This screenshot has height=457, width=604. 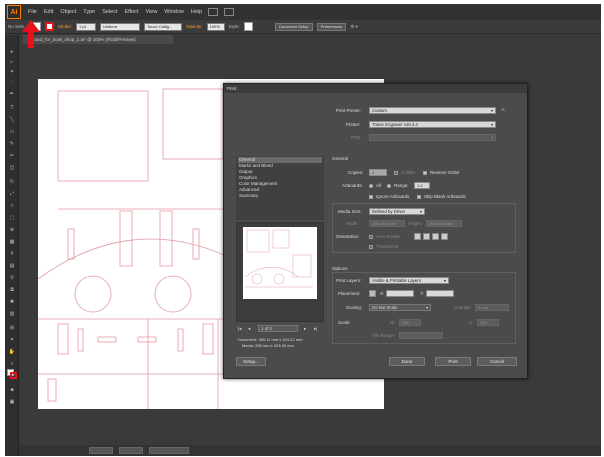 I want to click on zoom-tool-icon: ⌕, so click(x=12, y=364).